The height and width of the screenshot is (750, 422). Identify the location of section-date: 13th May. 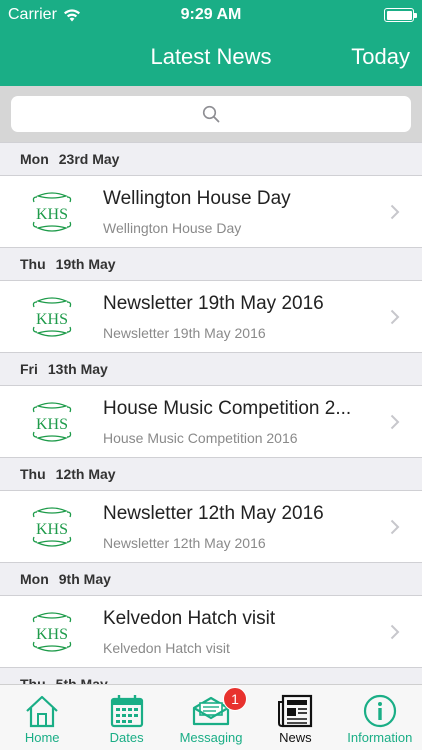
(77, 369).